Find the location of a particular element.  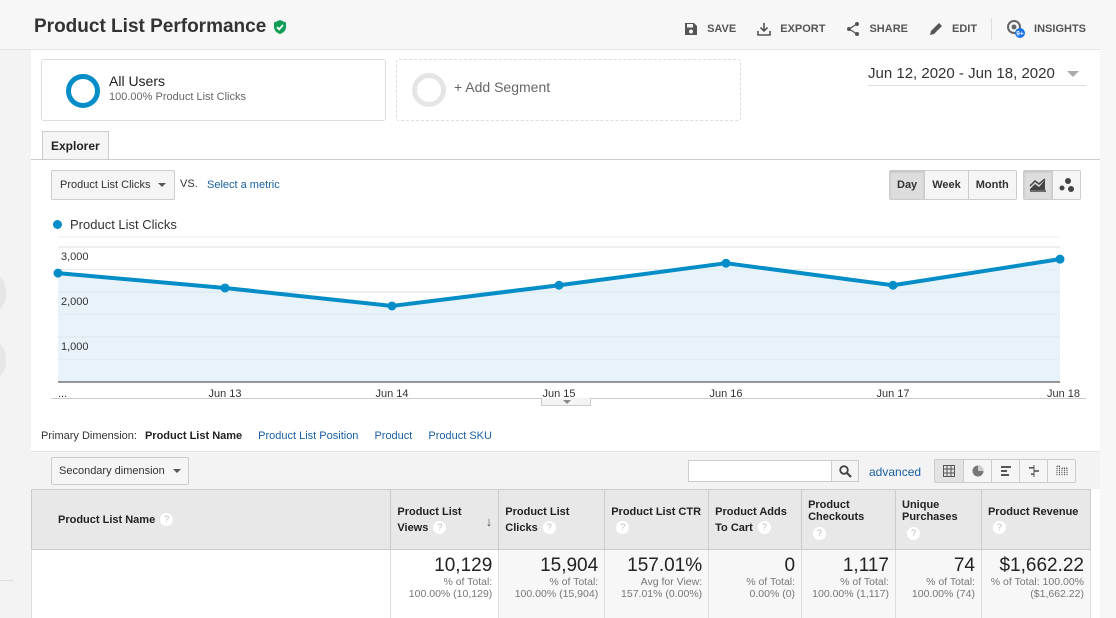

chart-type-toggle is located at coordinates (1052, 185).